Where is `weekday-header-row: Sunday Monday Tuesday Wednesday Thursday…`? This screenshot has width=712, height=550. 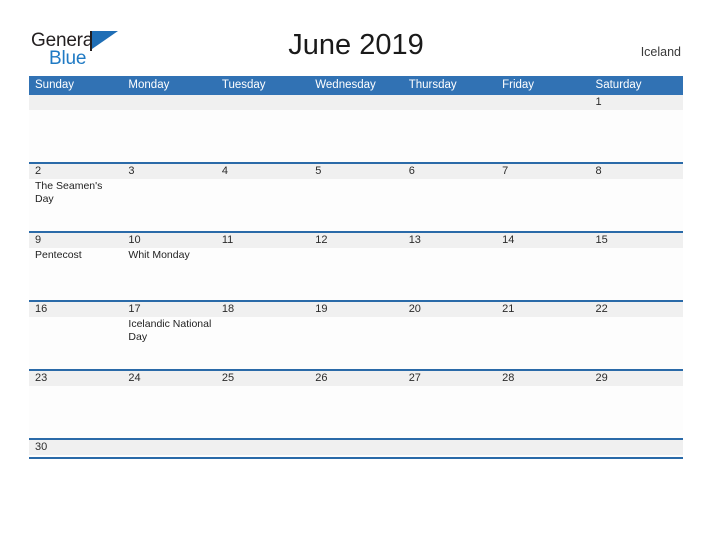 weekday-header-row: Sunday Monday Tuesday Wednesday Thursday… is located at coordinates (356, 85).